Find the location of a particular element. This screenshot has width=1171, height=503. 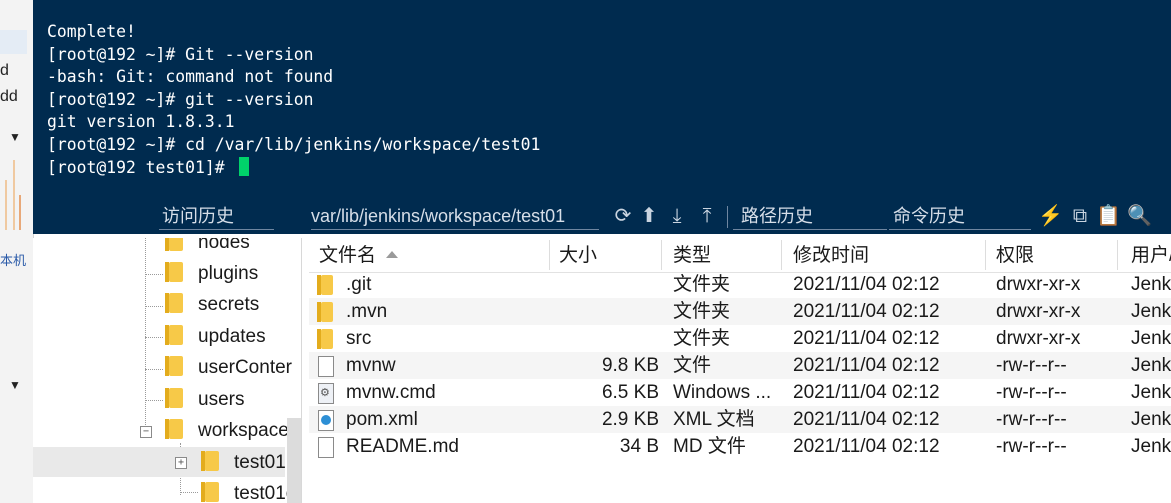

expand-toggle: + is located at coordinates (181, 463).